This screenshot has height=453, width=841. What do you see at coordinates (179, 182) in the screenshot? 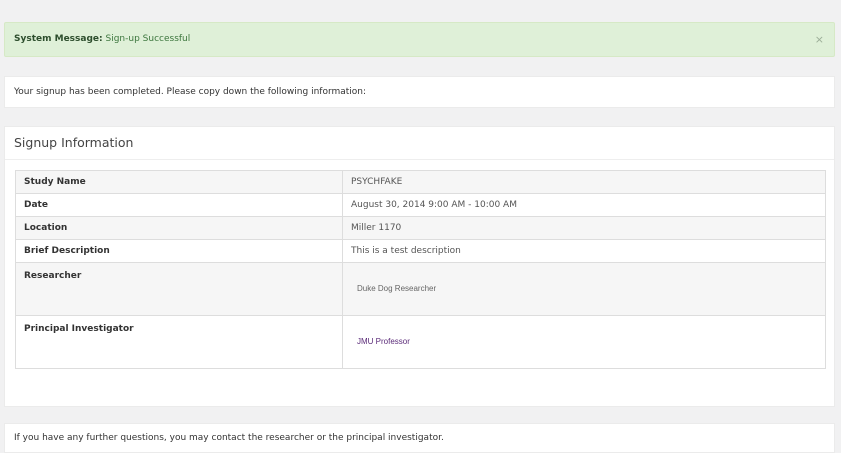
I see `row-key-study-name: Study Name` at bounding box center [179, 182].